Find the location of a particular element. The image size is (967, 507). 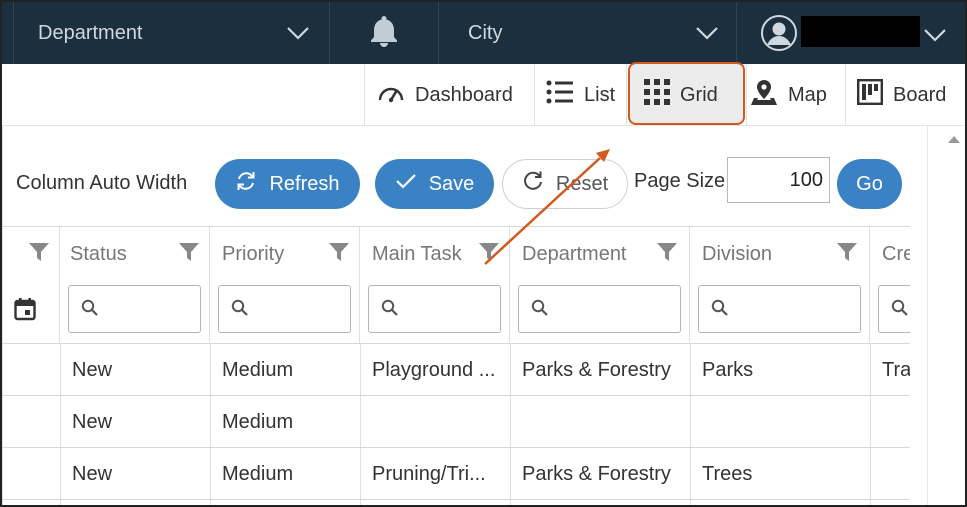

column-header-status: Status is located at coordinates (135, 285).